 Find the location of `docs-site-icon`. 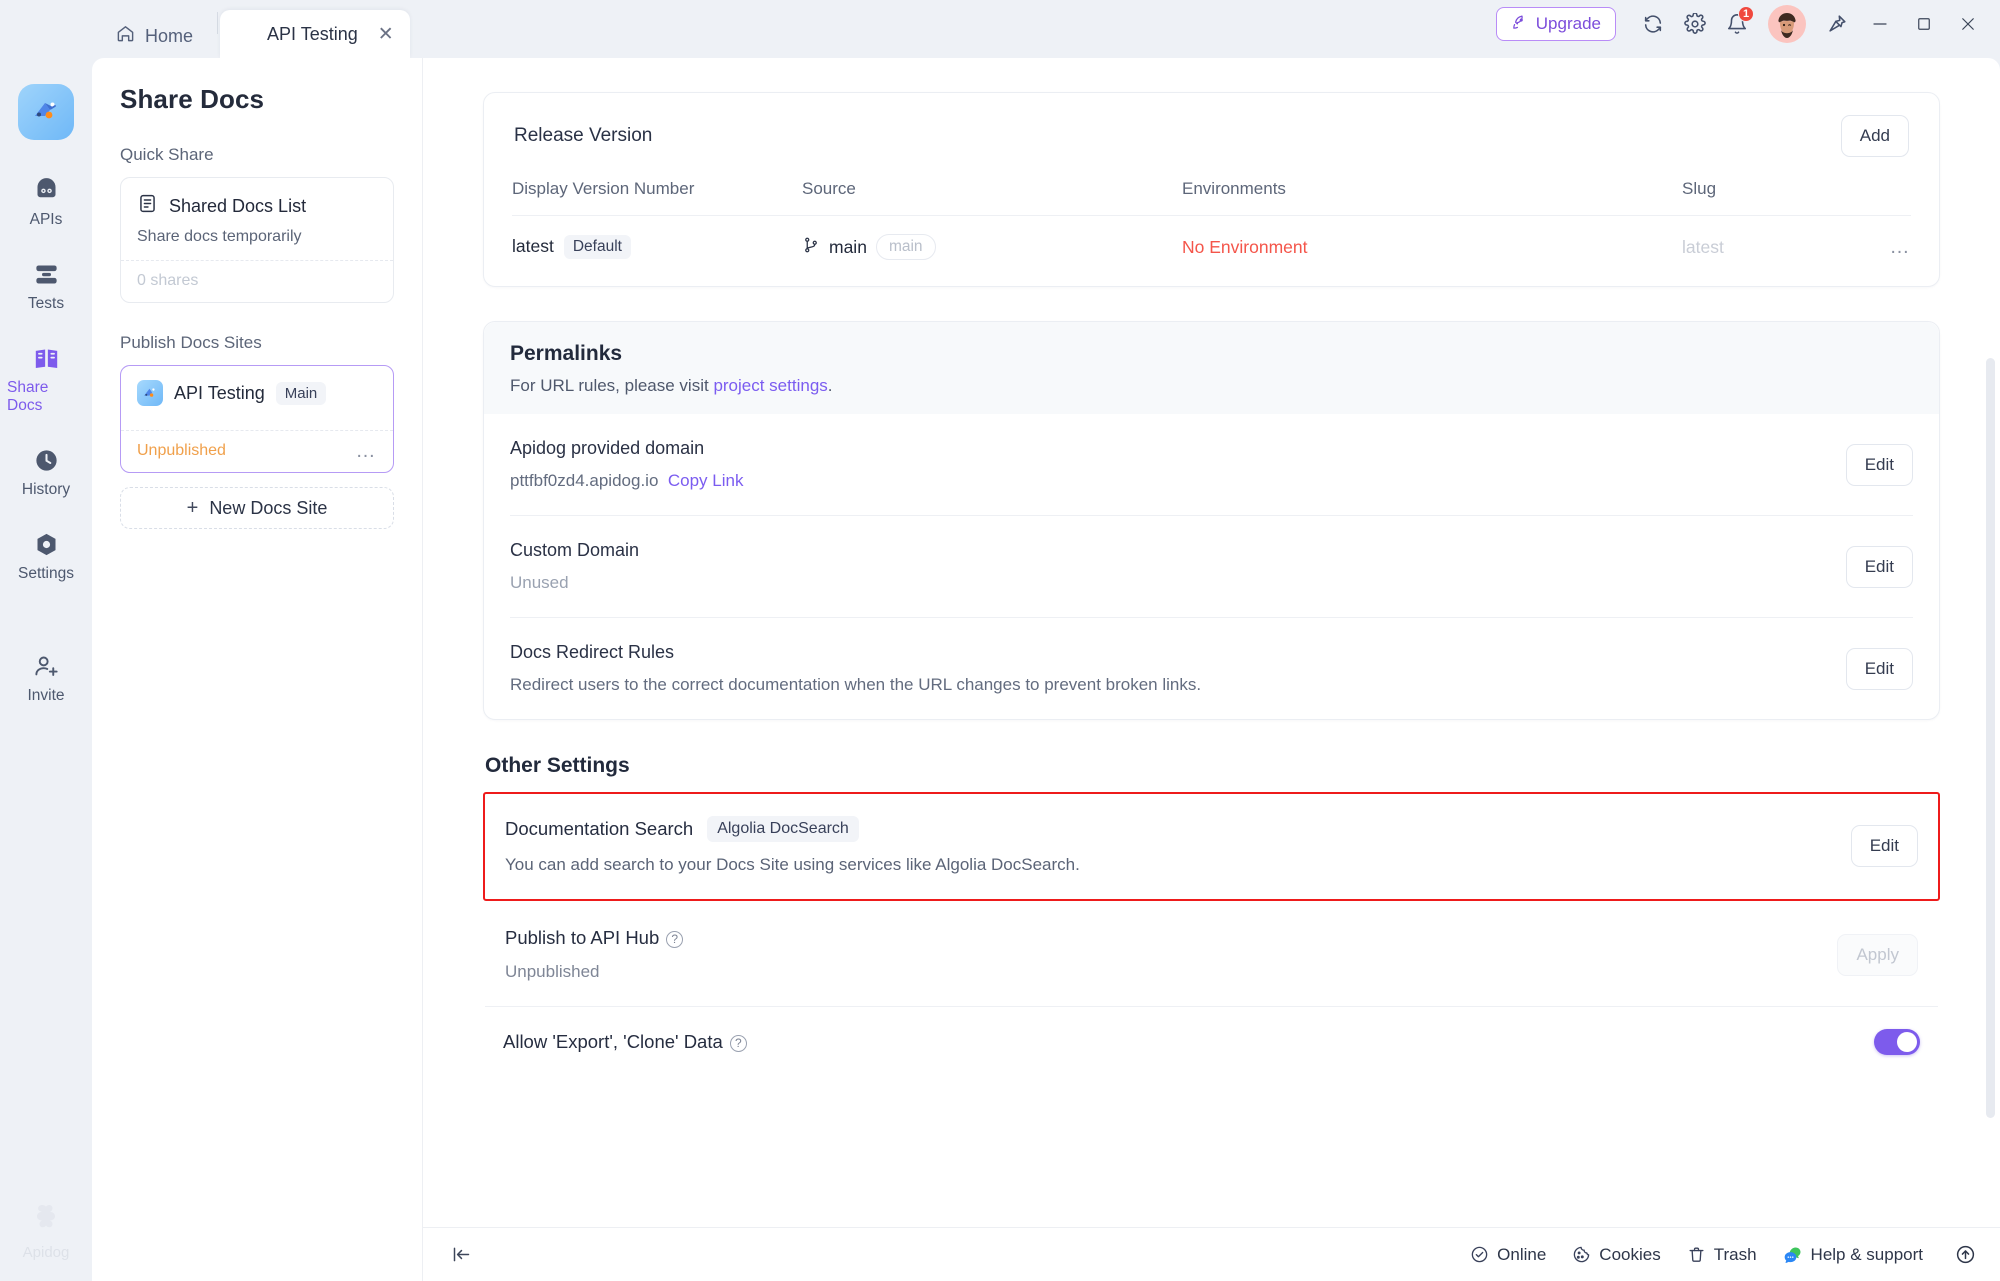

docs-site-icon is located at coordinates (150, 393).